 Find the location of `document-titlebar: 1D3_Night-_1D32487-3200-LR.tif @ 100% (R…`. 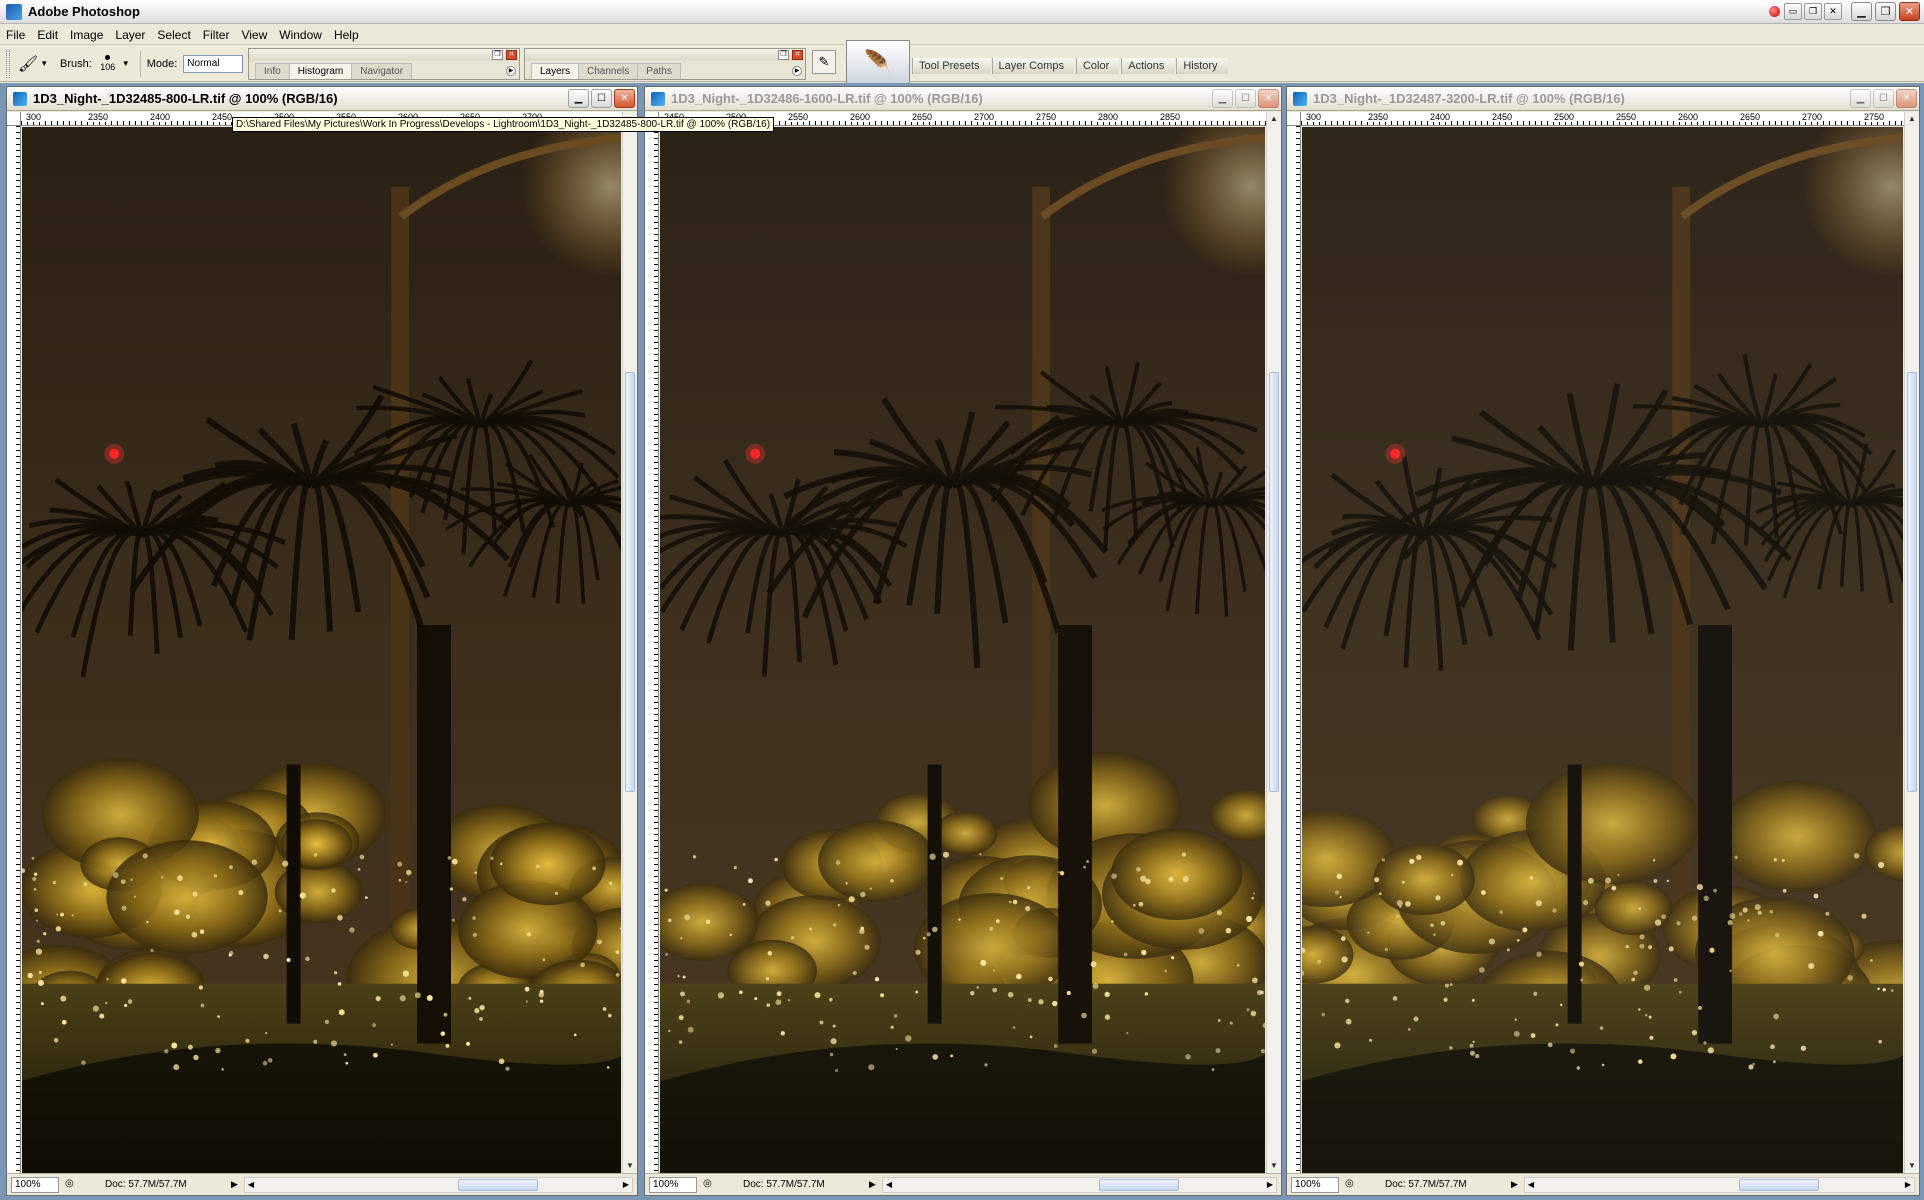

document-titlebar: 1D3_Night-_1D32487-3200-LR.tif @ 100% (R… is located at coordinates (1603, 99).